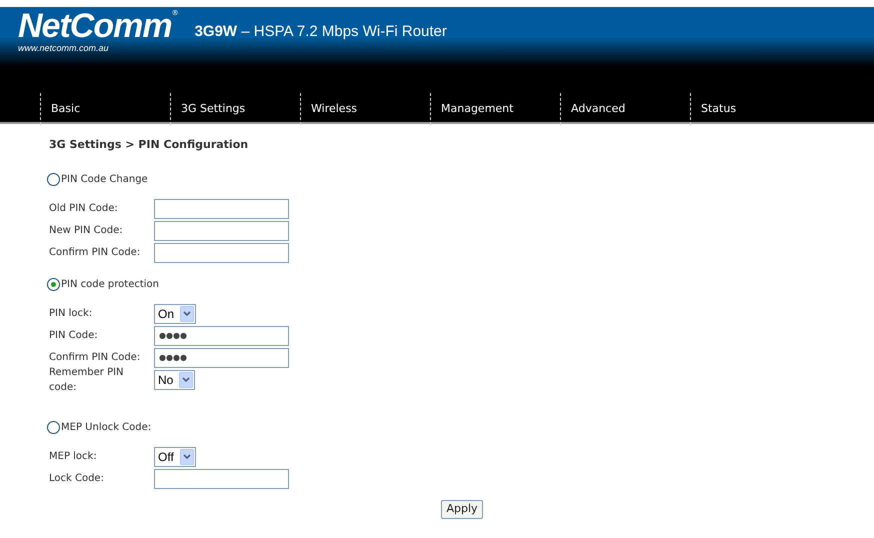  Describe the element at coordinates (86, 231) in the screenshot. I see `field-label: New PIN Code:` at that location.